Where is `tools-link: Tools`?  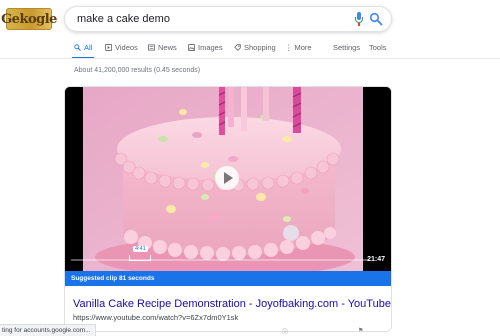 tools-link: Tools is located at coordinates (378, 47).